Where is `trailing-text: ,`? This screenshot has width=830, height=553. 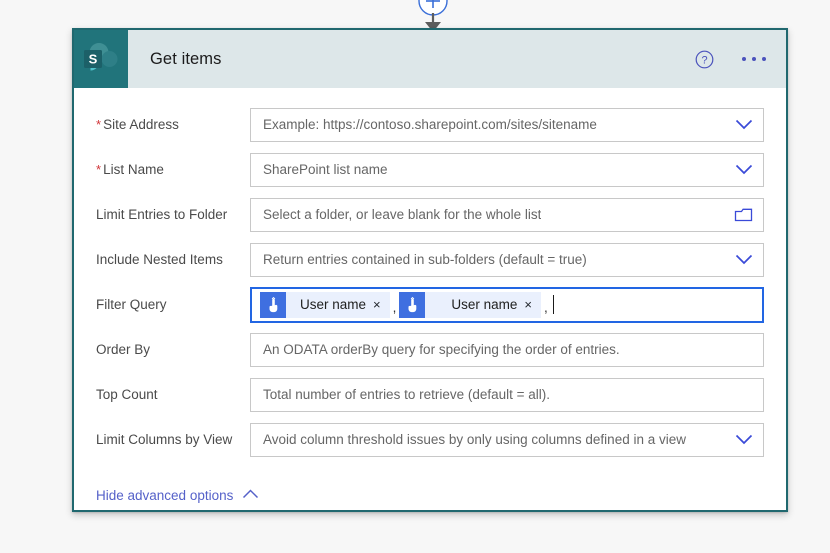
trailing-text: , is located at coordinates (546, 307).